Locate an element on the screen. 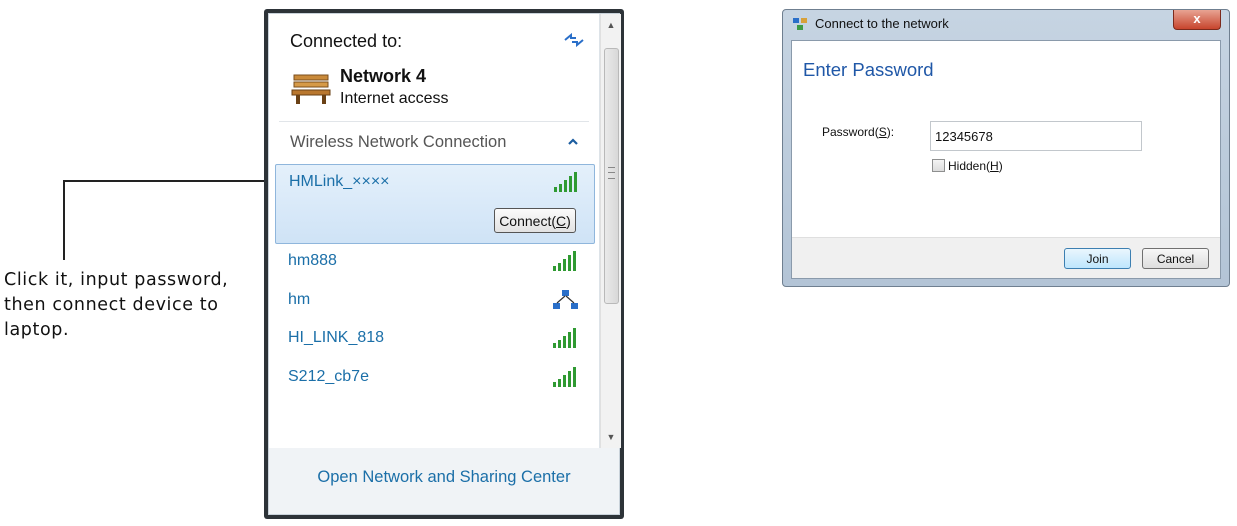 Image resolution: width=1237 pixels, height=526 pixels. password-input is located at coordinates (1036, 136).